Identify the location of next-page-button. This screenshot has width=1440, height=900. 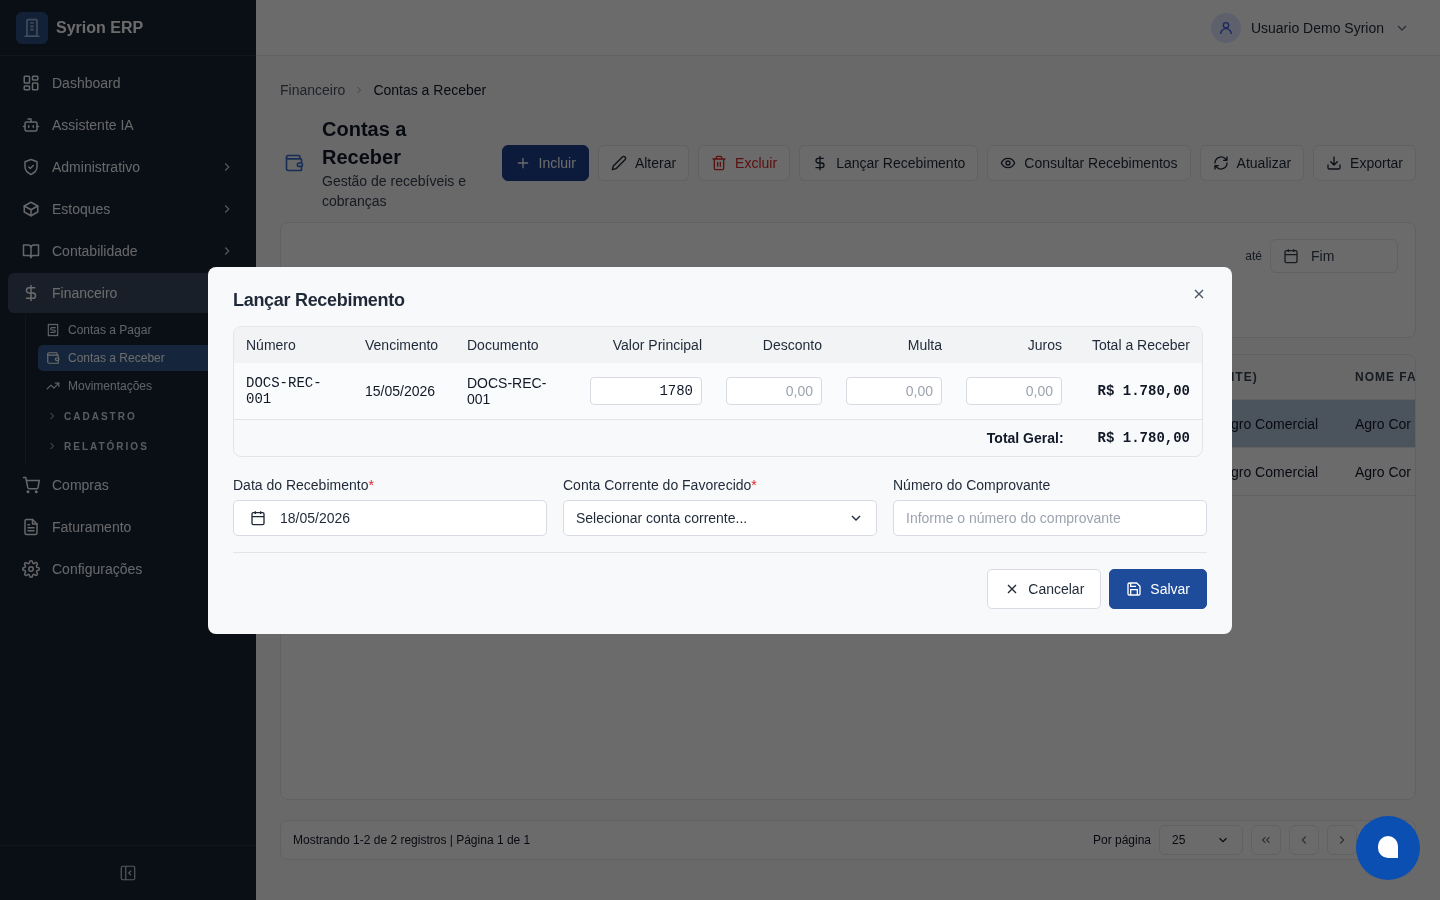
(1342, 840).